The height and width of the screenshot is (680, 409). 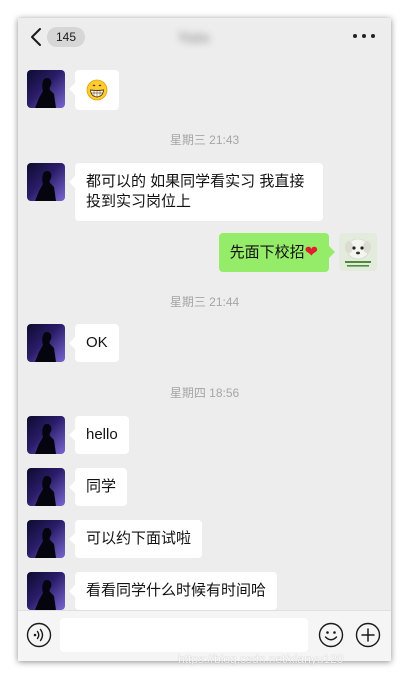 What do you see at coordinates (331, 635) in the screenshot?
I see `smiley-icon` at bounding box center [331, 635].